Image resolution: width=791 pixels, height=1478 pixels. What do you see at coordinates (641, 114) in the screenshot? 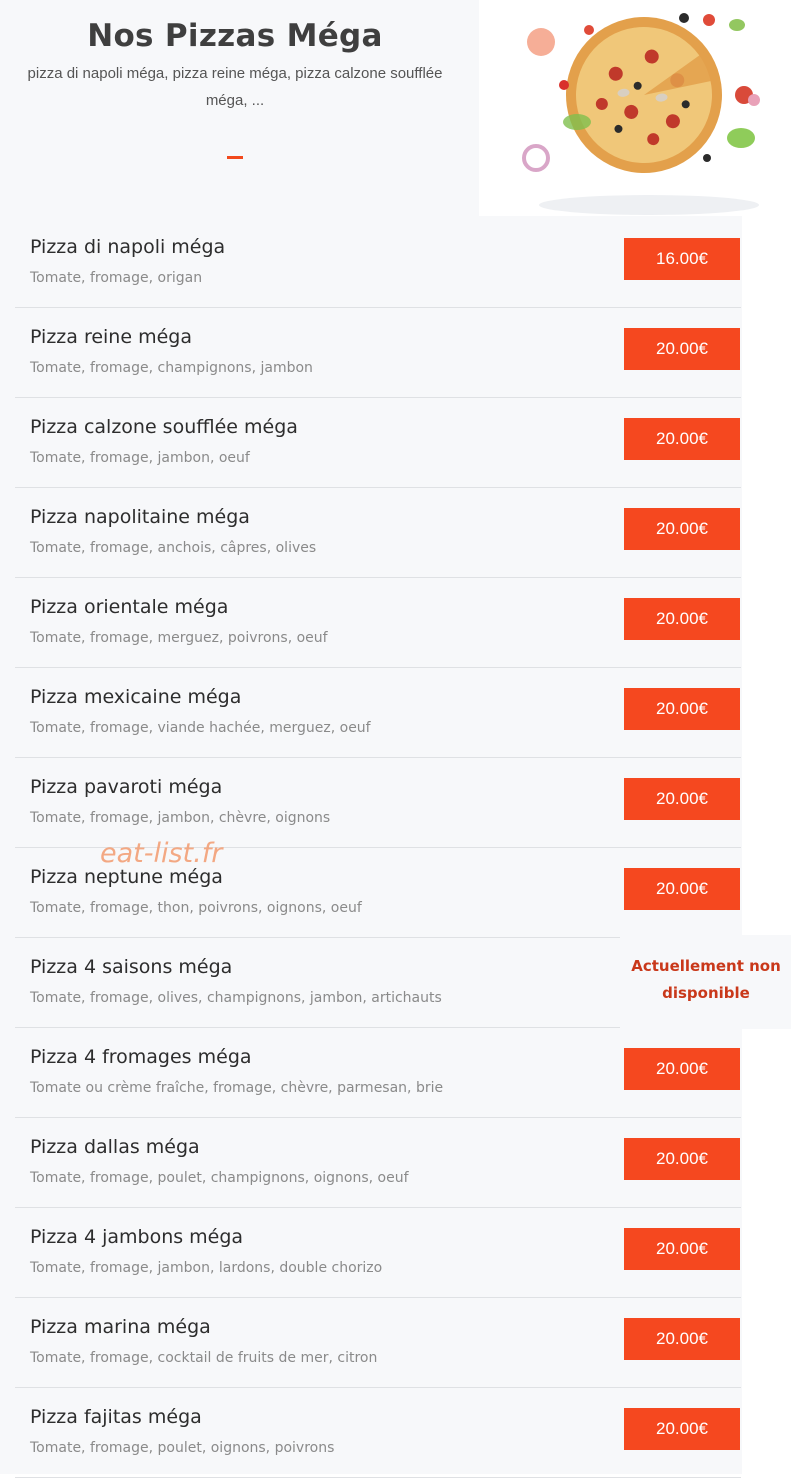
I see `pizza-illustration` at bounding box center [641, 114].